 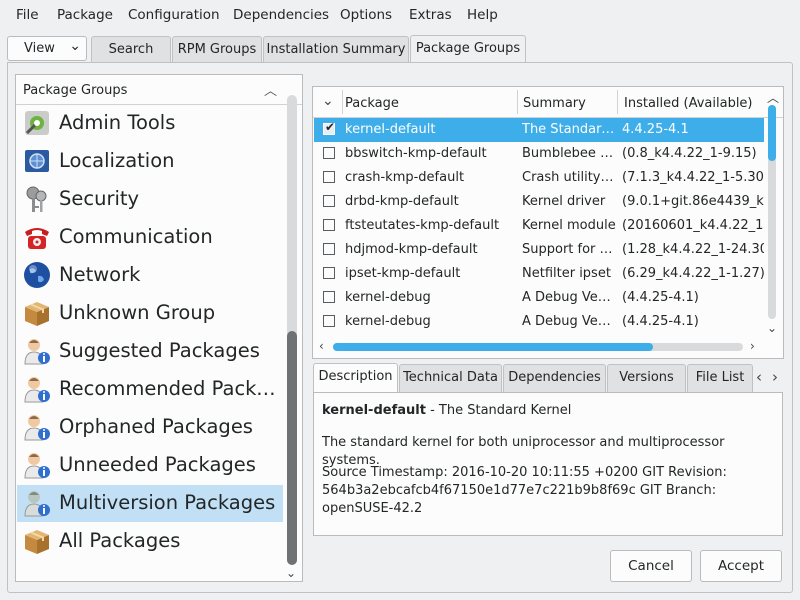 What do you see at coordinates (693, 273) in the screenshot?
I see `package-version: (6.29_k4.4.22_1-1.27)` at bounding box center [693, 273].